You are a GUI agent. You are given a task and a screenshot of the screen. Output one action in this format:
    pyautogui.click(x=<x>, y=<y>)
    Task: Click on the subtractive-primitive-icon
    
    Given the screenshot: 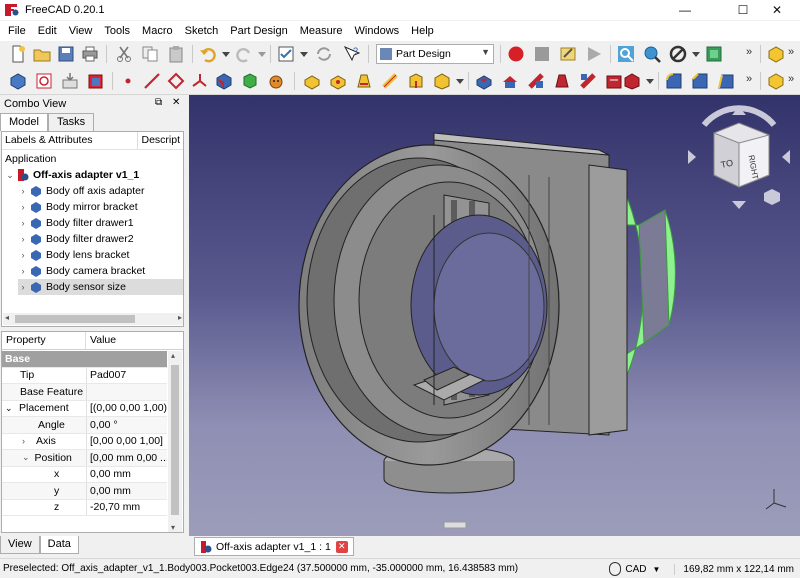 What is the action you would take?
    pyautogui.click(x=632, y=81)
    